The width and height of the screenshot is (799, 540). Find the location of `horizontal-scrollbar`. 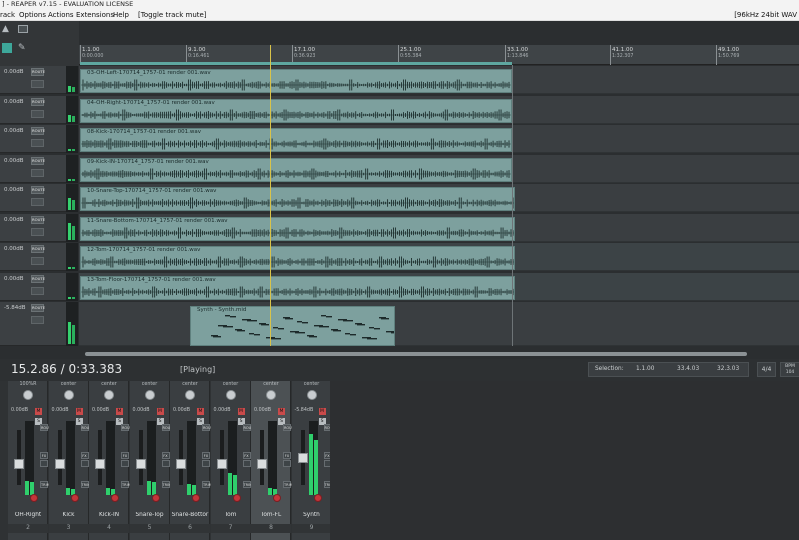

horizontal-scrollbar is located at coordinates (439, 354).